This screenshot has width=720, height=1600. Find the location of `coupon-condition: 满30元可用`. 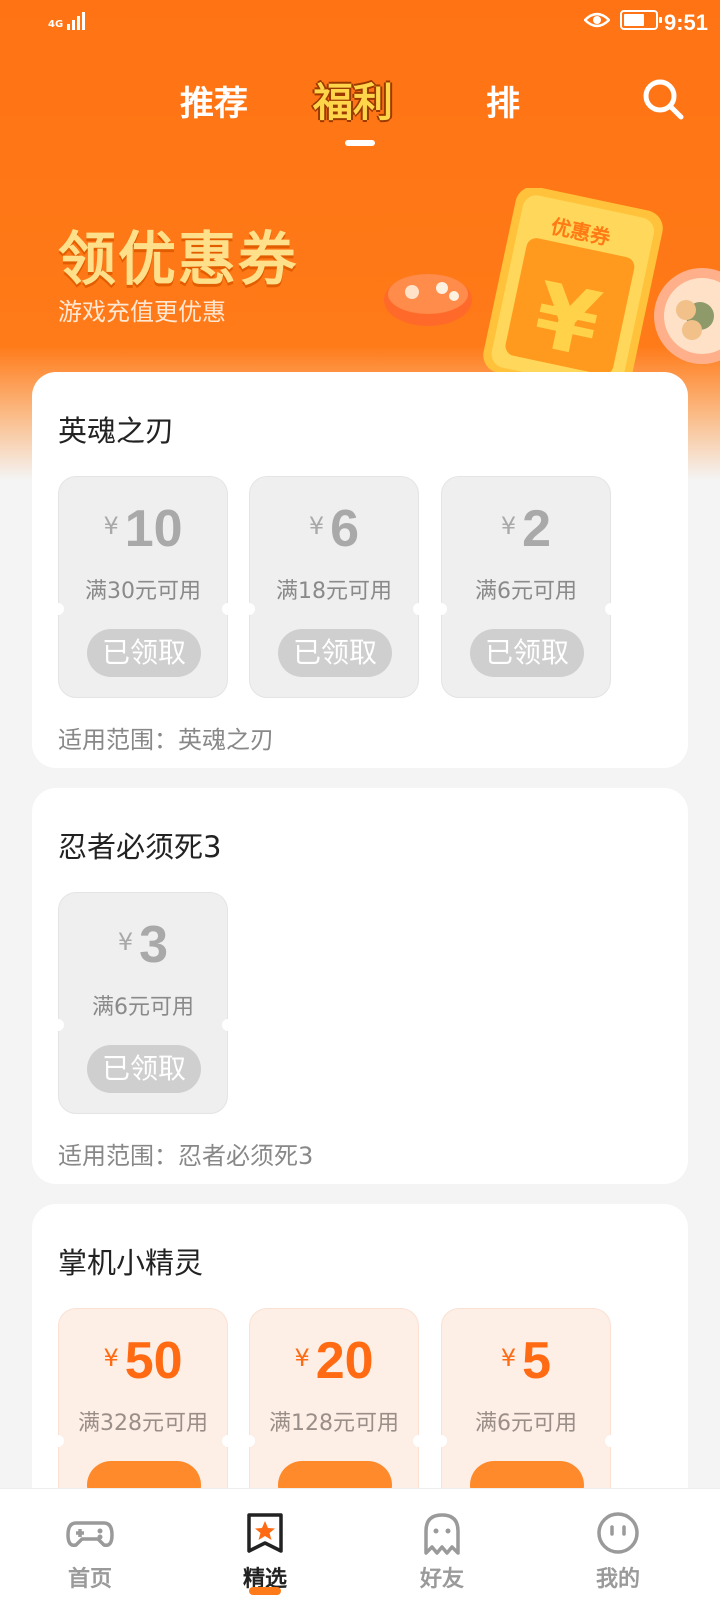

coupon-condition: 满30元可用 is located at coordinates (143, 591).